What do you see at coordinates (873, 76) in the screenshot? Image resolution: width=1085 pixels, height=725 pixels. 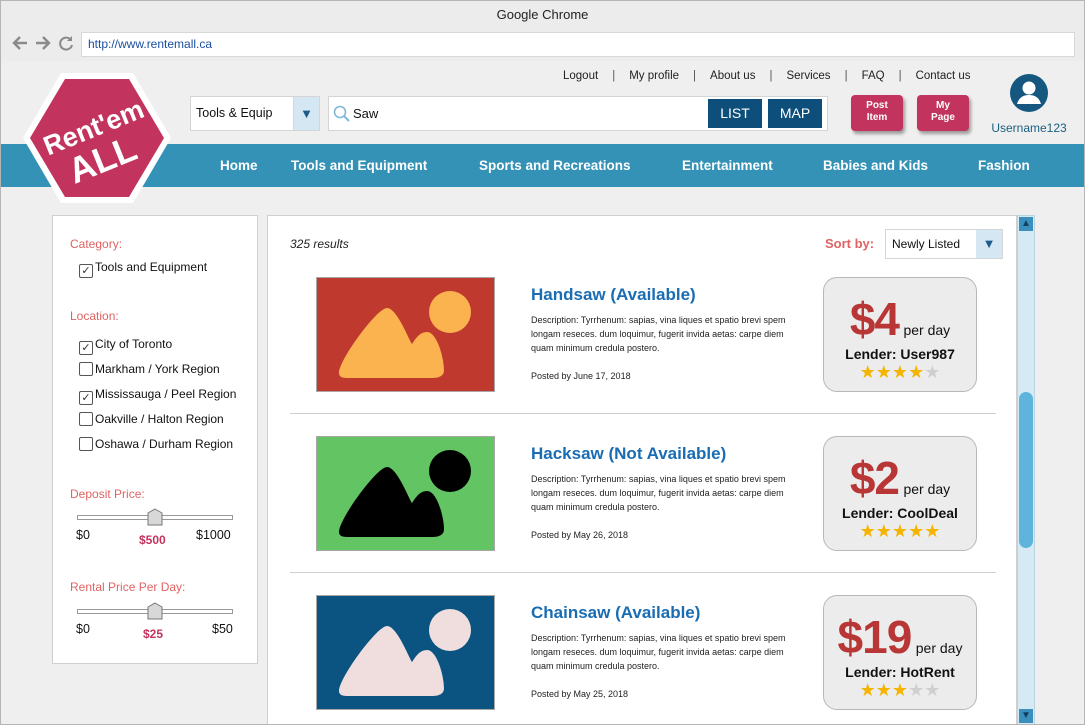 I see `faq-link: FAQ` at bounding box center [873, 76].